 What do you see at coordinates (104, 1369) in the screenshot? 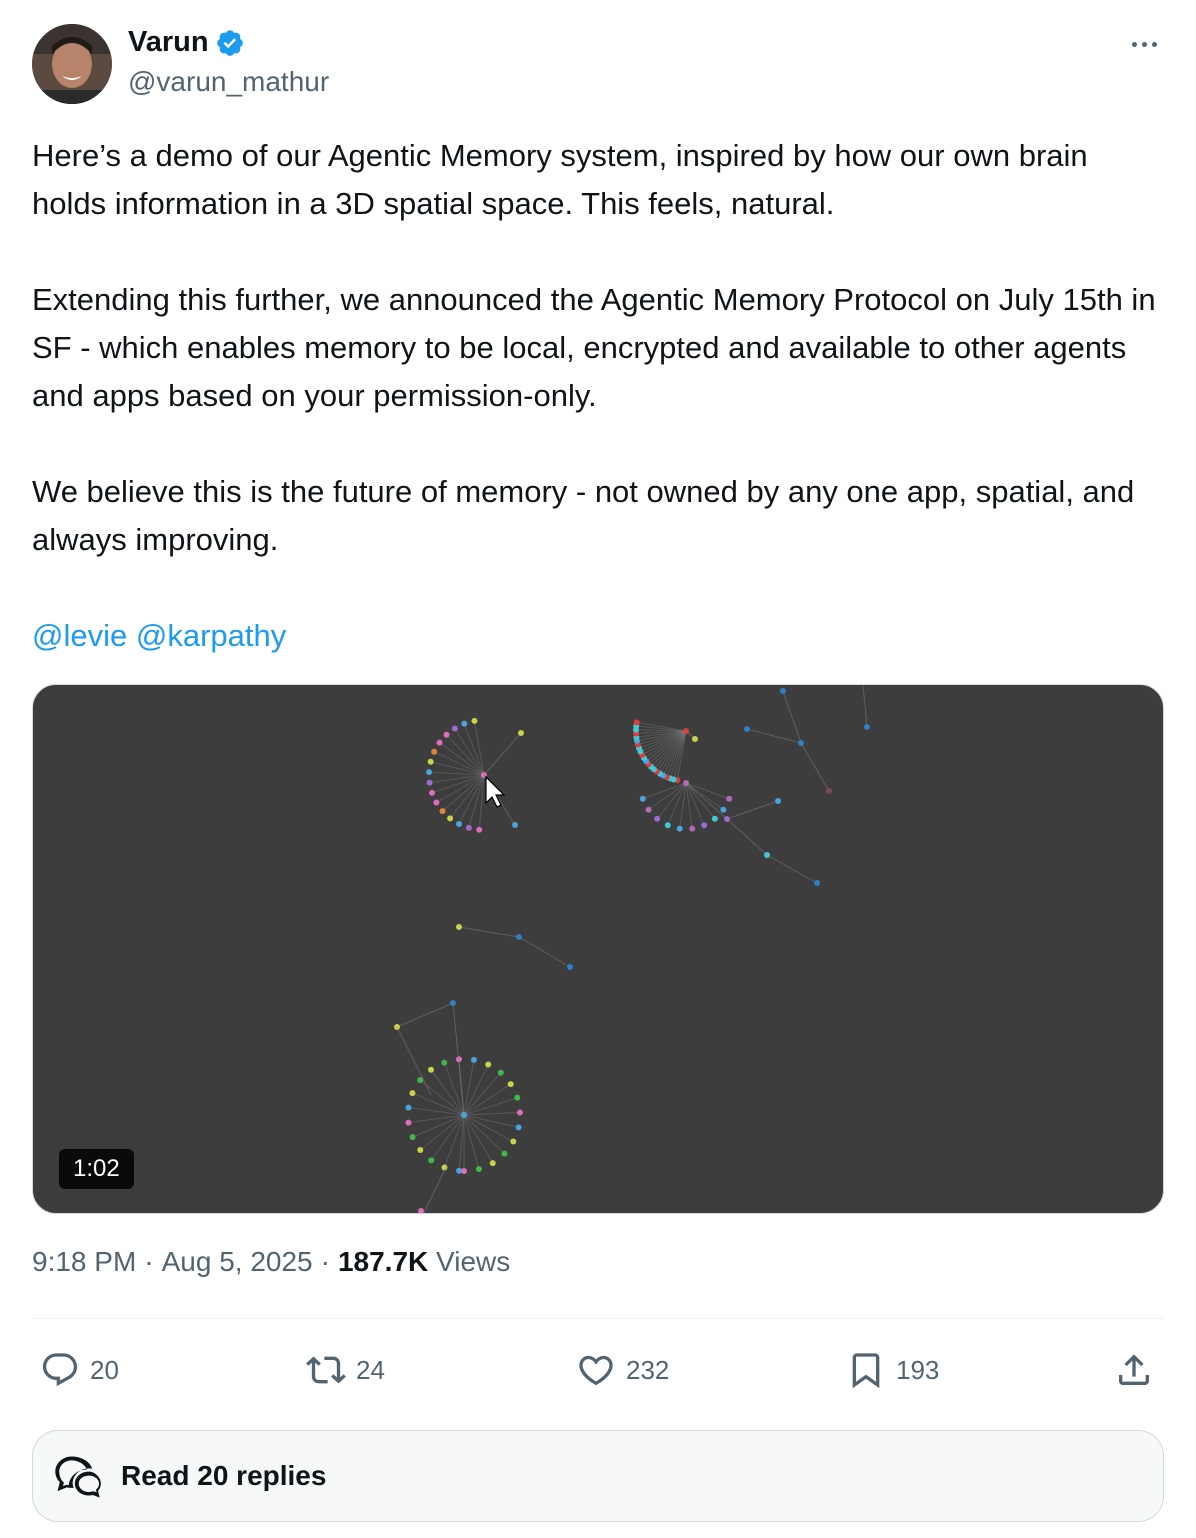
I see `reply-count: 20` at bounding box center [104, 1369].